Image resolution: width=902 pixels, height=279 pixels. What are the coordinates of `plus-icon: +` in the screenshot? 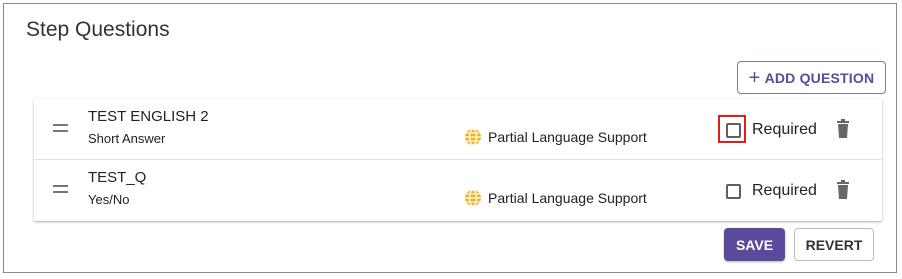 It's located at (754, 77).